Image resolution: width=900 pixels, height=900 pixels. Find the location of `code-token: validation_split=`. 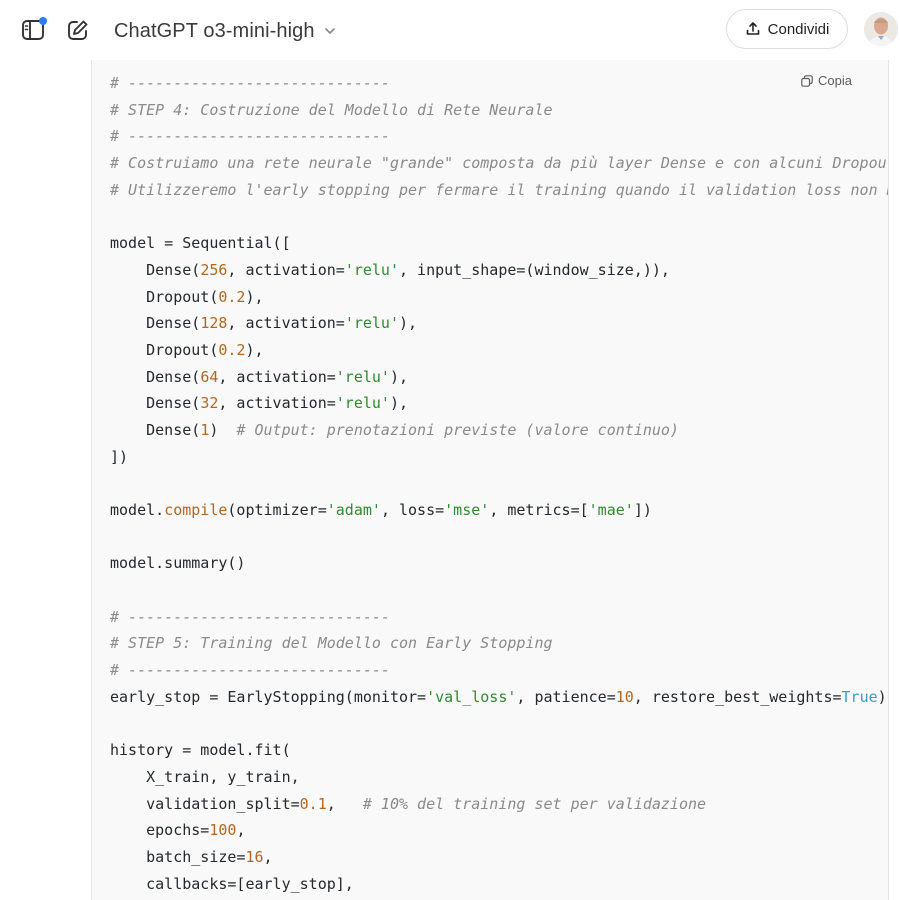

code-token: validation_split= is located at coordinates (205, 803).